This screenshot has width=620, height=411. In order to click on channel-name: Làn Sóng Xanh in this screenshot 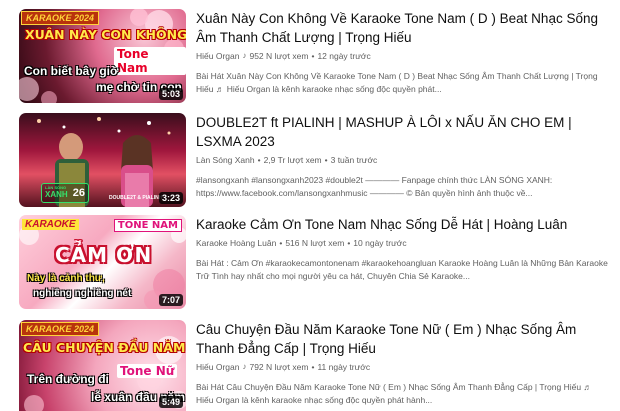, I will do `click(225, 160)`.